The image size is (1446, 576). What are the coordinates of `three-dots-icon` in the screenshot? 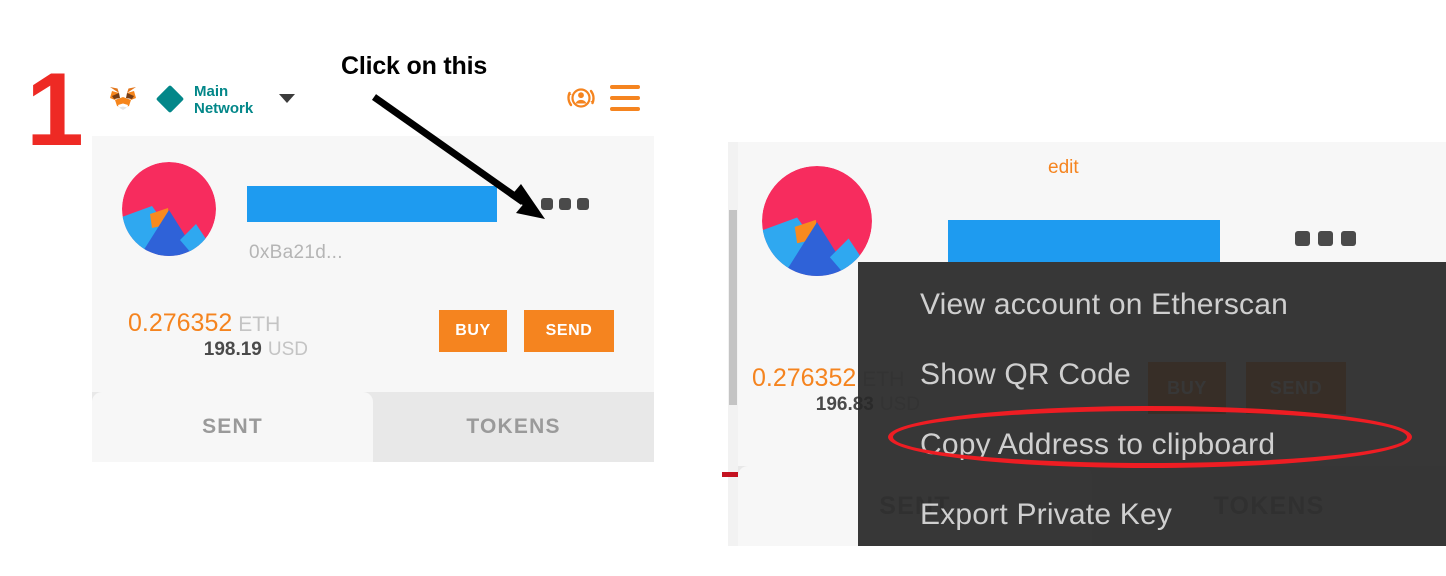 It's located at (1325, 238).